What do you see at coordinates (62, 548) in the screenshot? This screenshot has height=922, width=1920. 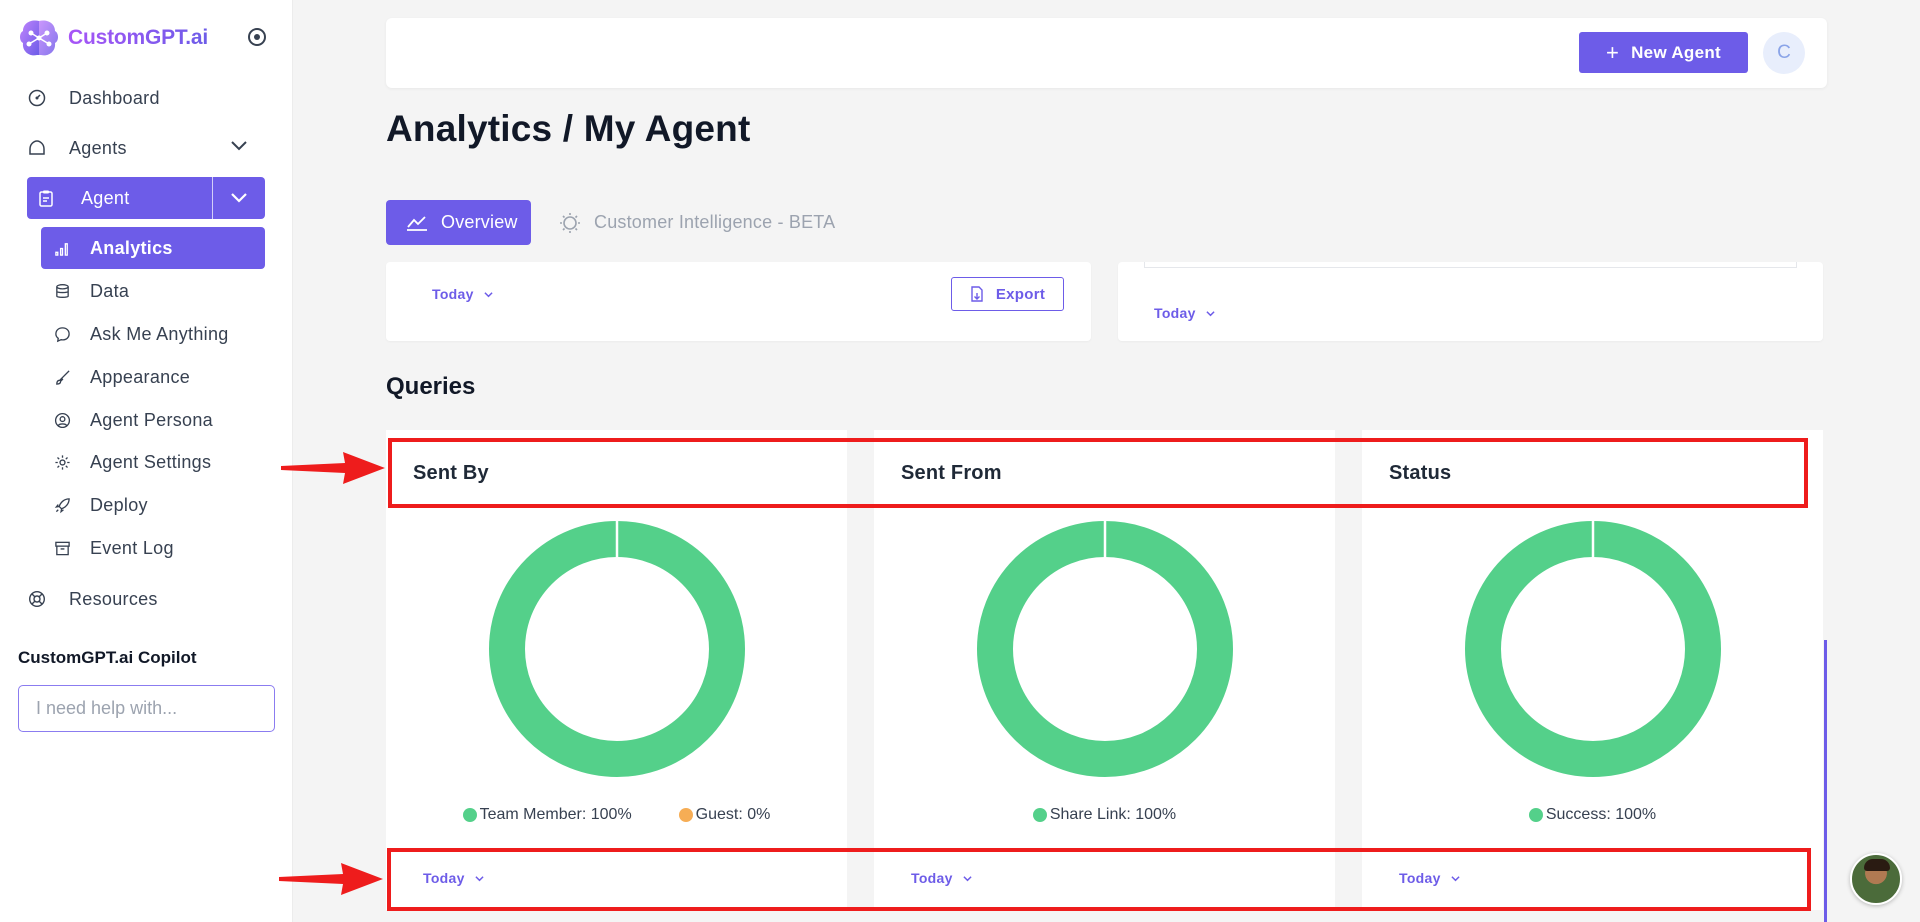 I see `archive-icon` at bounding box center [62, 548].